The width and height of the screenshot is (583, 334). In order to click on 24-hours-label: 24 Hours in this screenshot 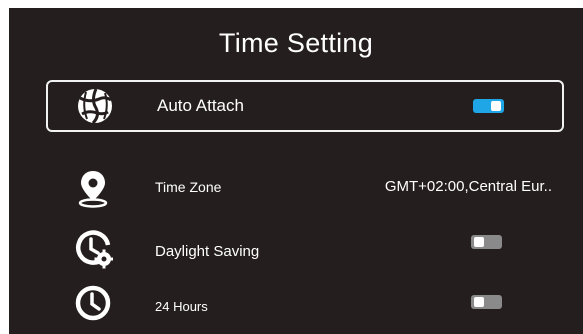, I will do `click(181, 306)`.